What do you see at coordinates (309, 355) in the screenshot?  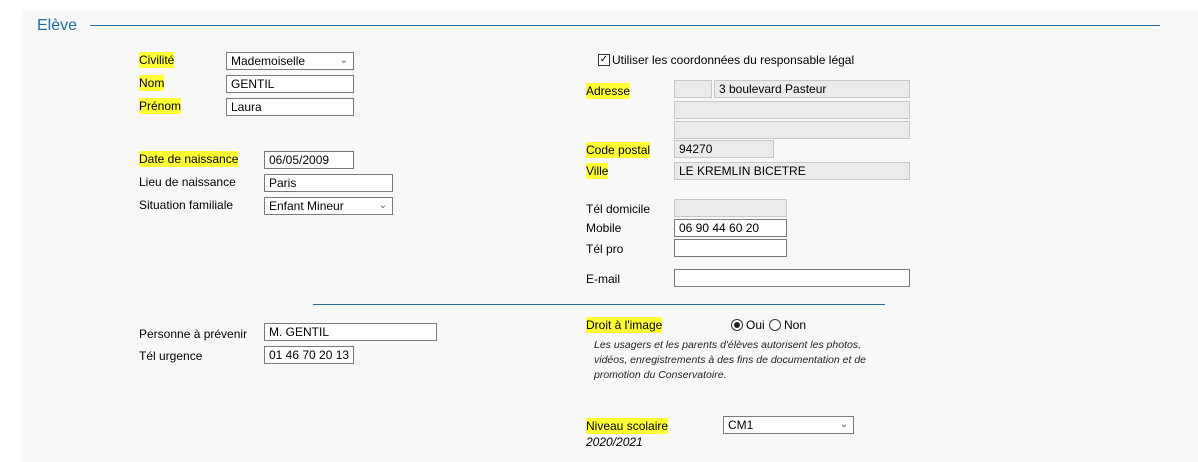 I see `tel-urgence-field: 01 46 70 20 13` at bounding box center [309, 355].